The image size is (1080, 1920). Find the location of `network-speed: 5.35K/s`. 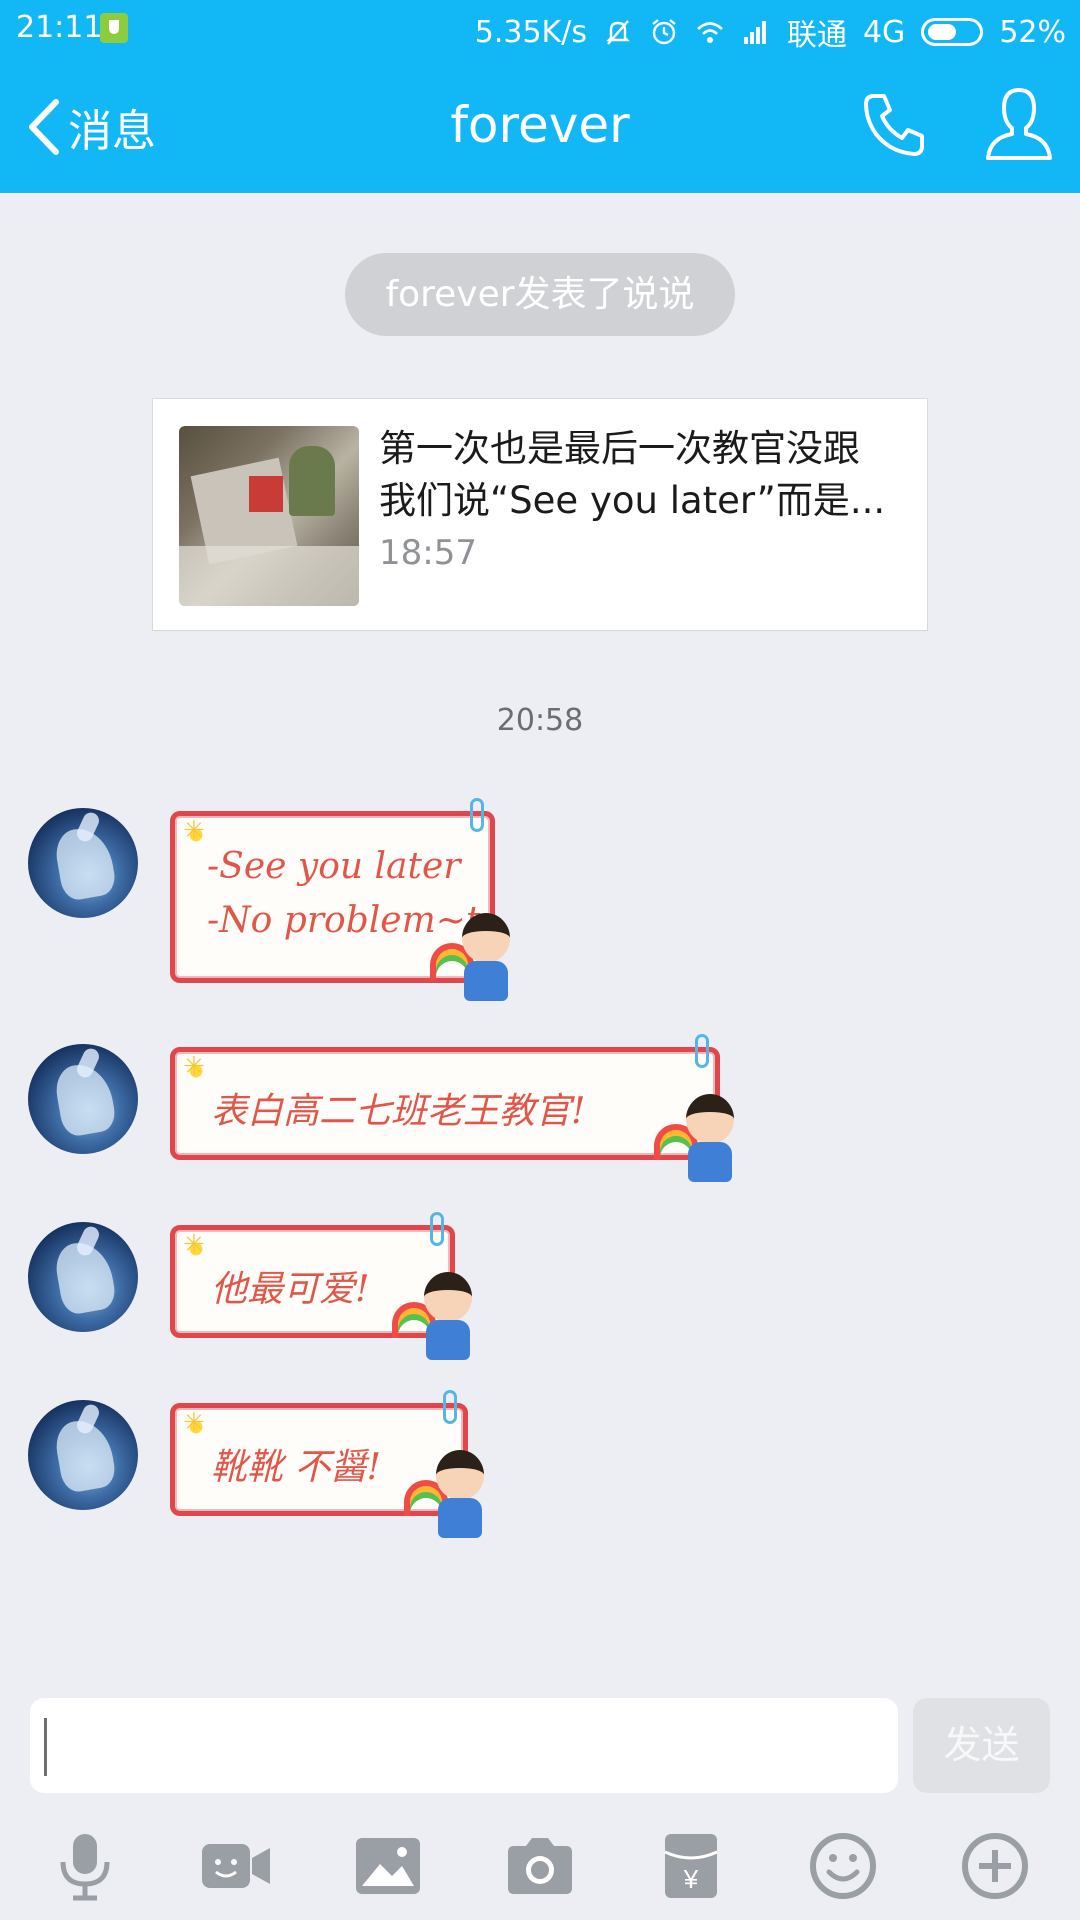

network-speed: 5.35K/s is located at coordinates (530, 32).